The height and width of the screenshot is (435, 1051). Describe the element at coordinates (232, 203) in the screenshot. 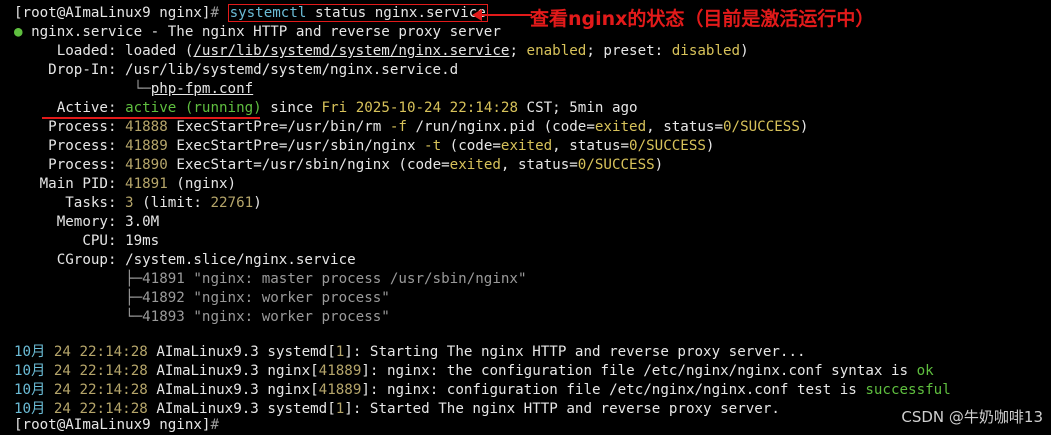

I see `tasks-limit: 22761` at that location.